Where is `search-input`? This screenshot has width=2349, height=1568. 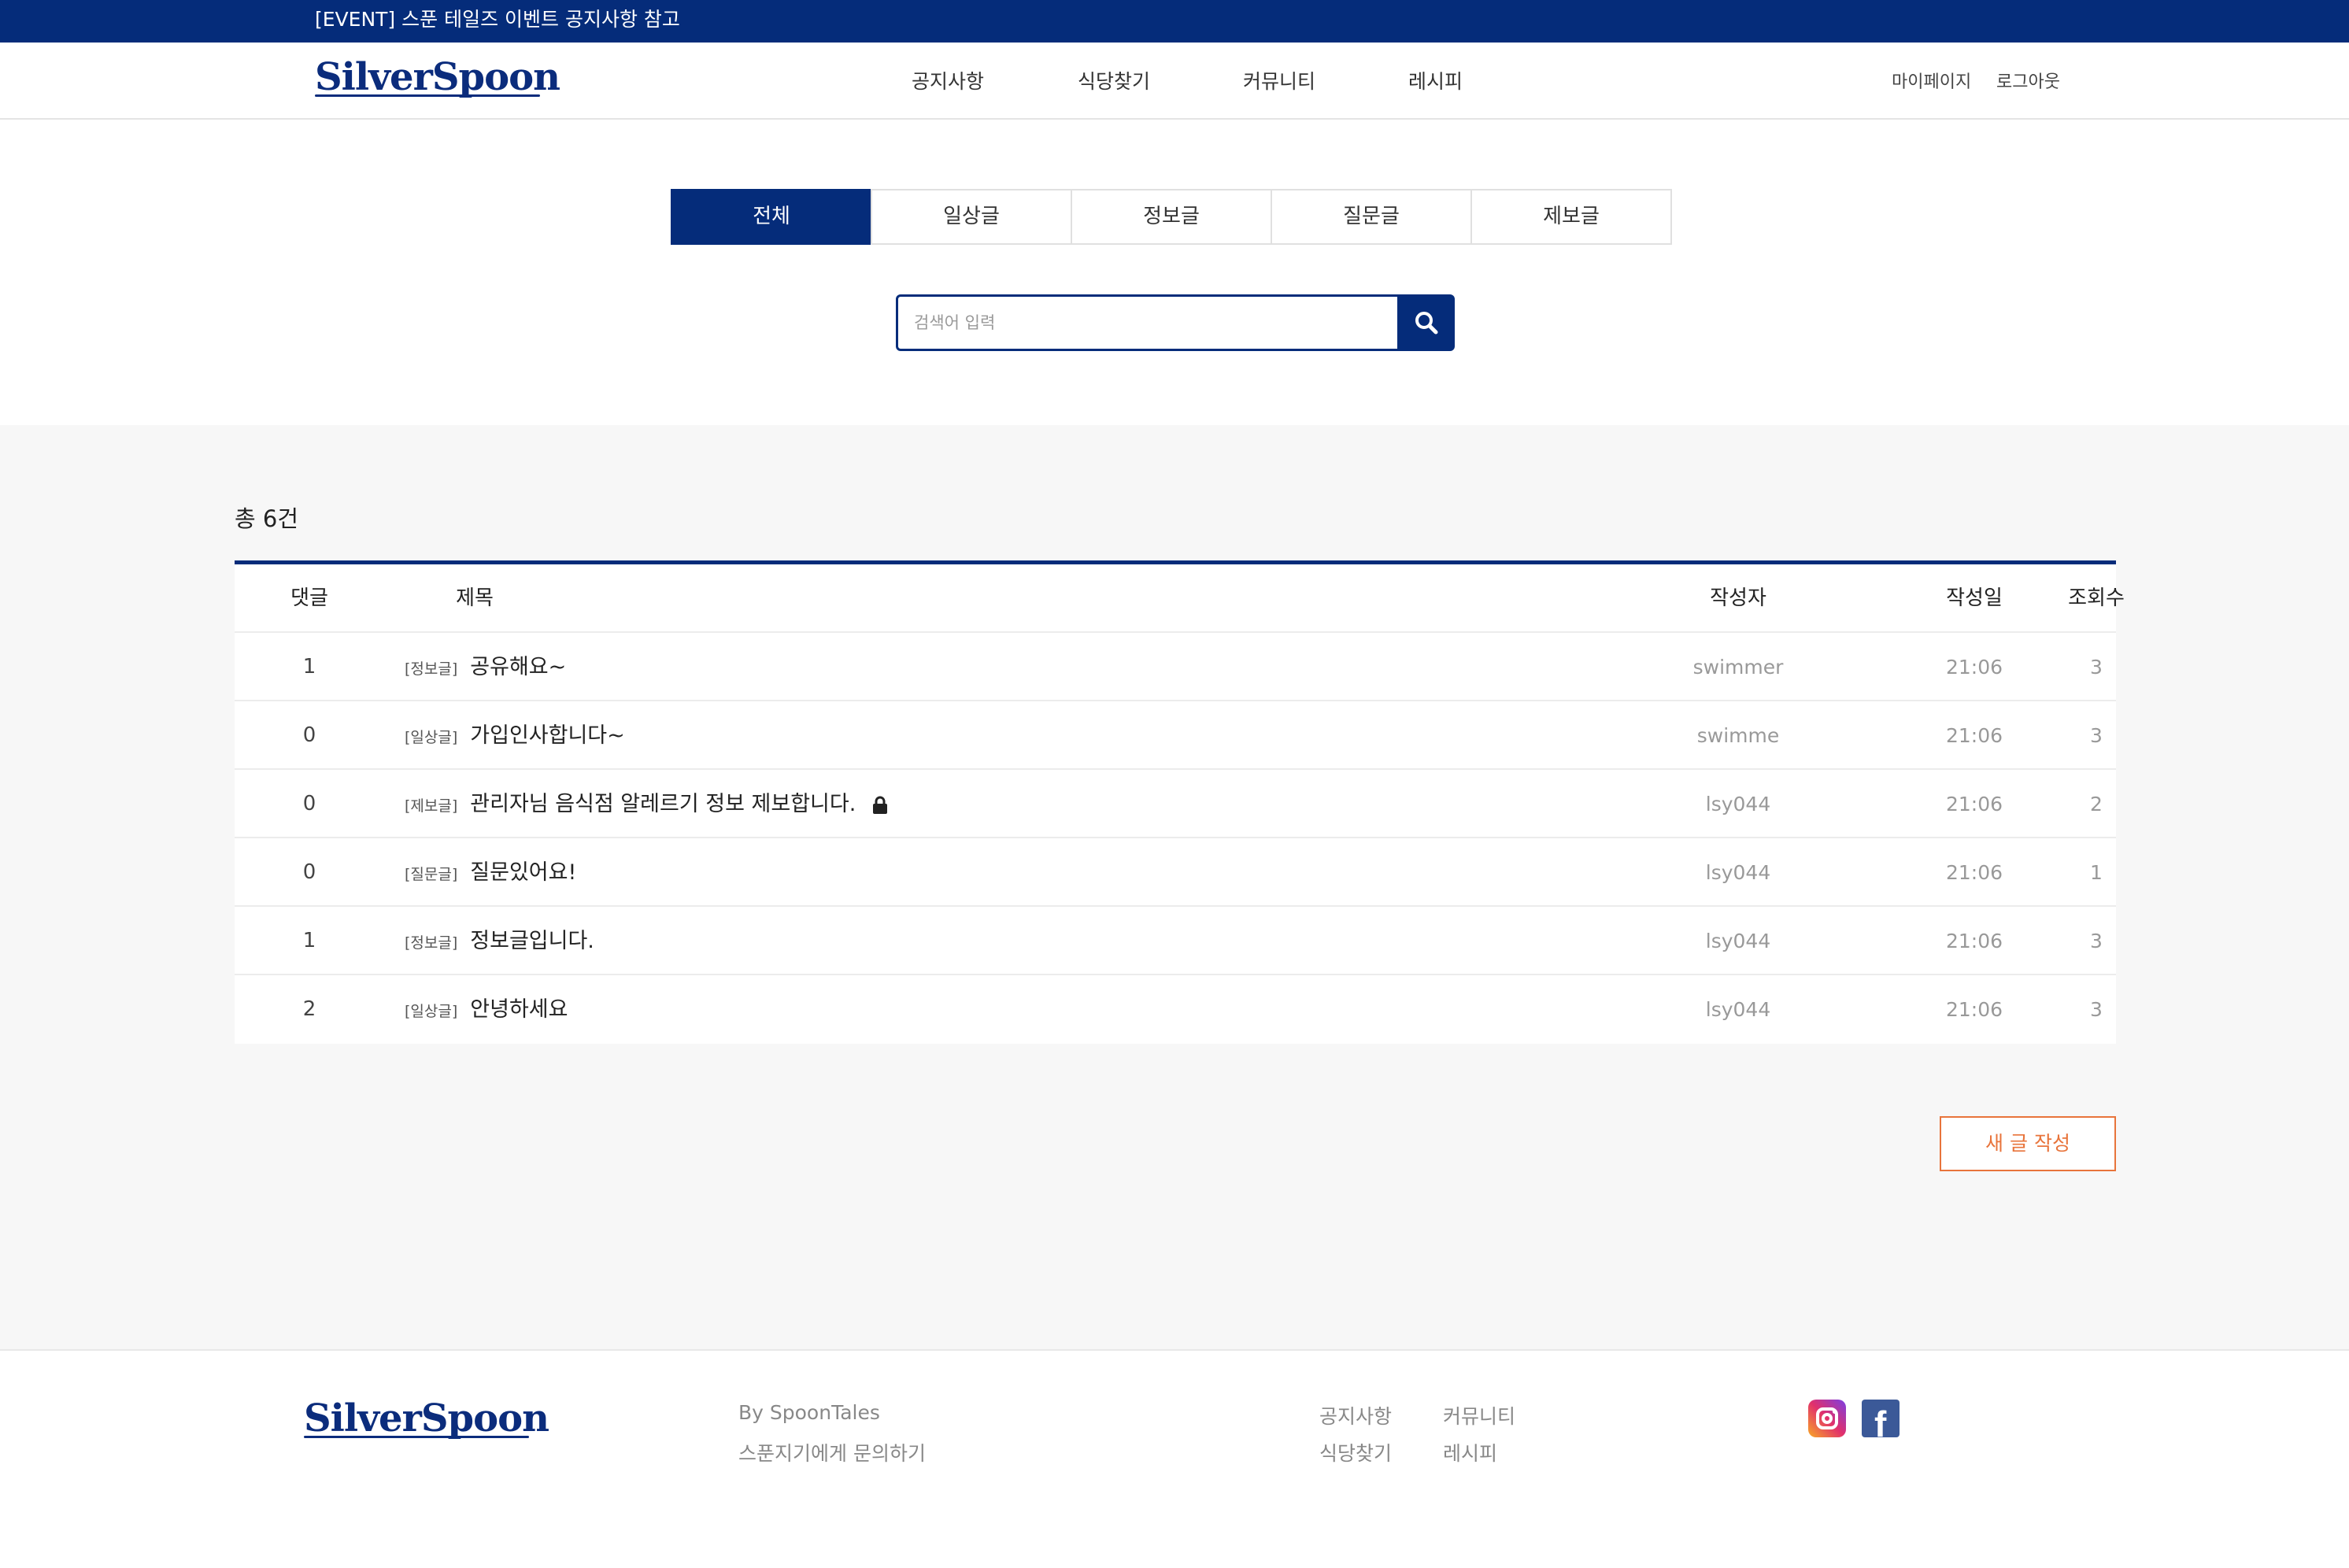
search-input is located at coordinates (1150, 323).